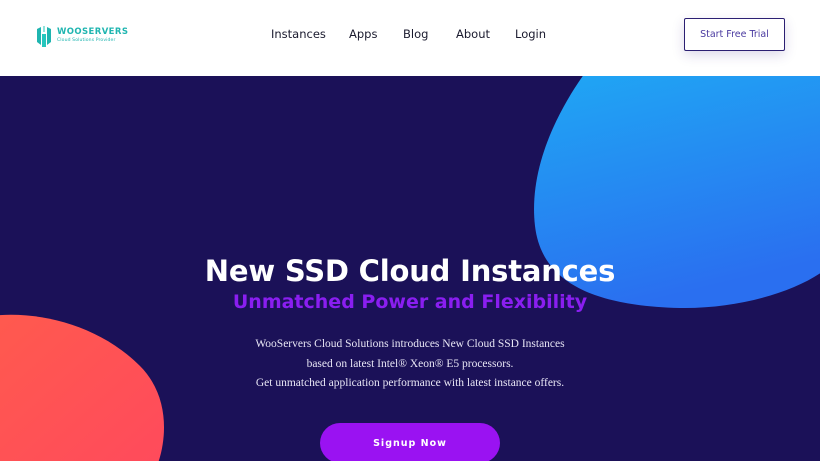 The width and height of the screenshot is (820, 461). What do you see at coordinates (410, 271) in the screenshot?
I see `hero-title: New SSD Cloud Instances` at bounding box center [410, 271].